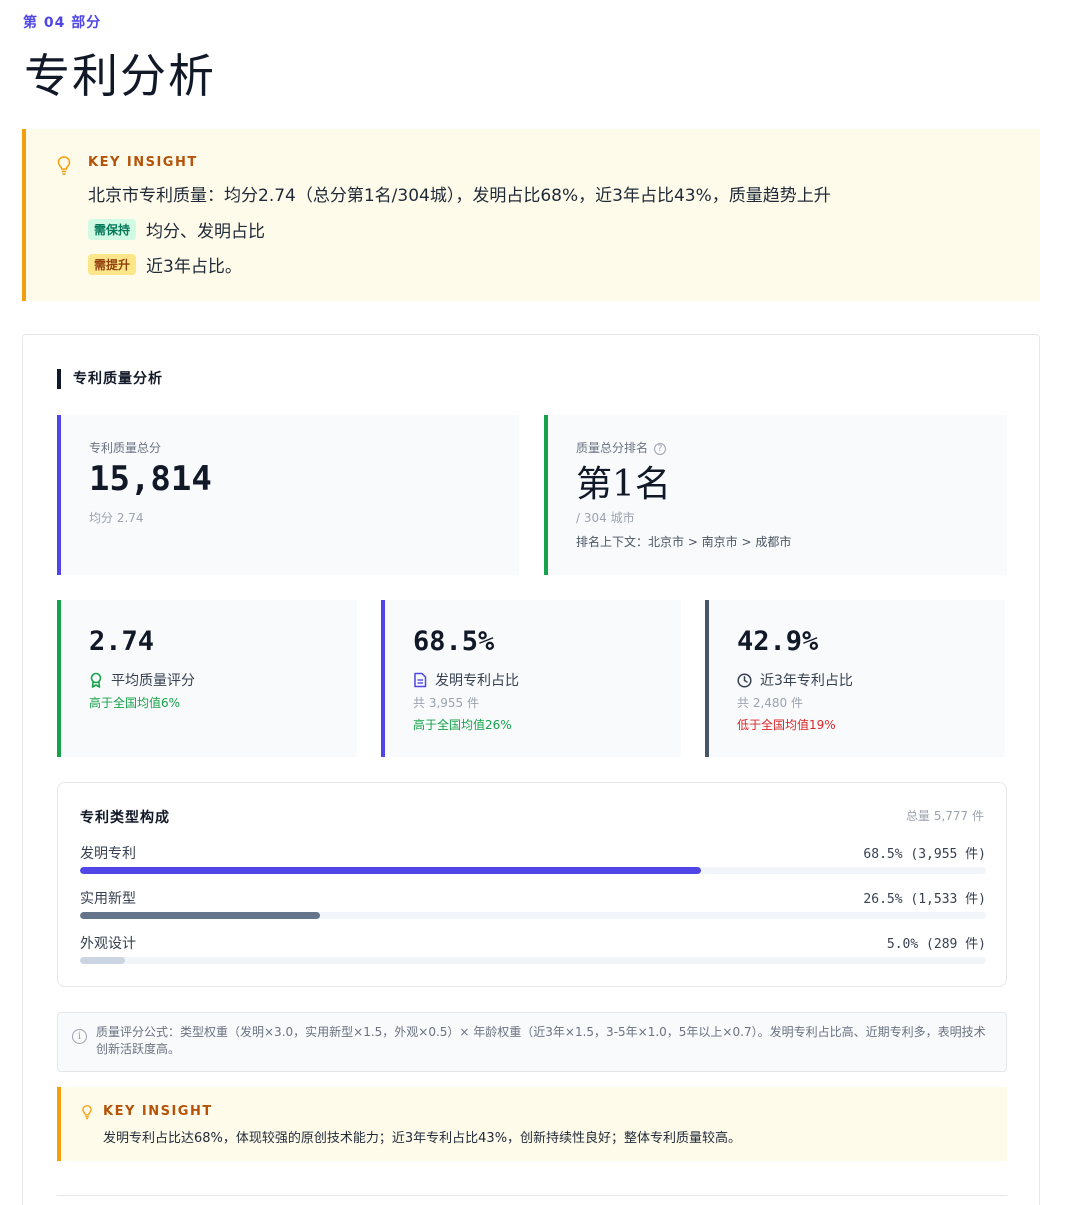 Image resolution: width=1080 pixels, height=1205 pixels. Describe the element at coordinates (660, 448) in the screenshot. I see `help-icon: ?` at that location.